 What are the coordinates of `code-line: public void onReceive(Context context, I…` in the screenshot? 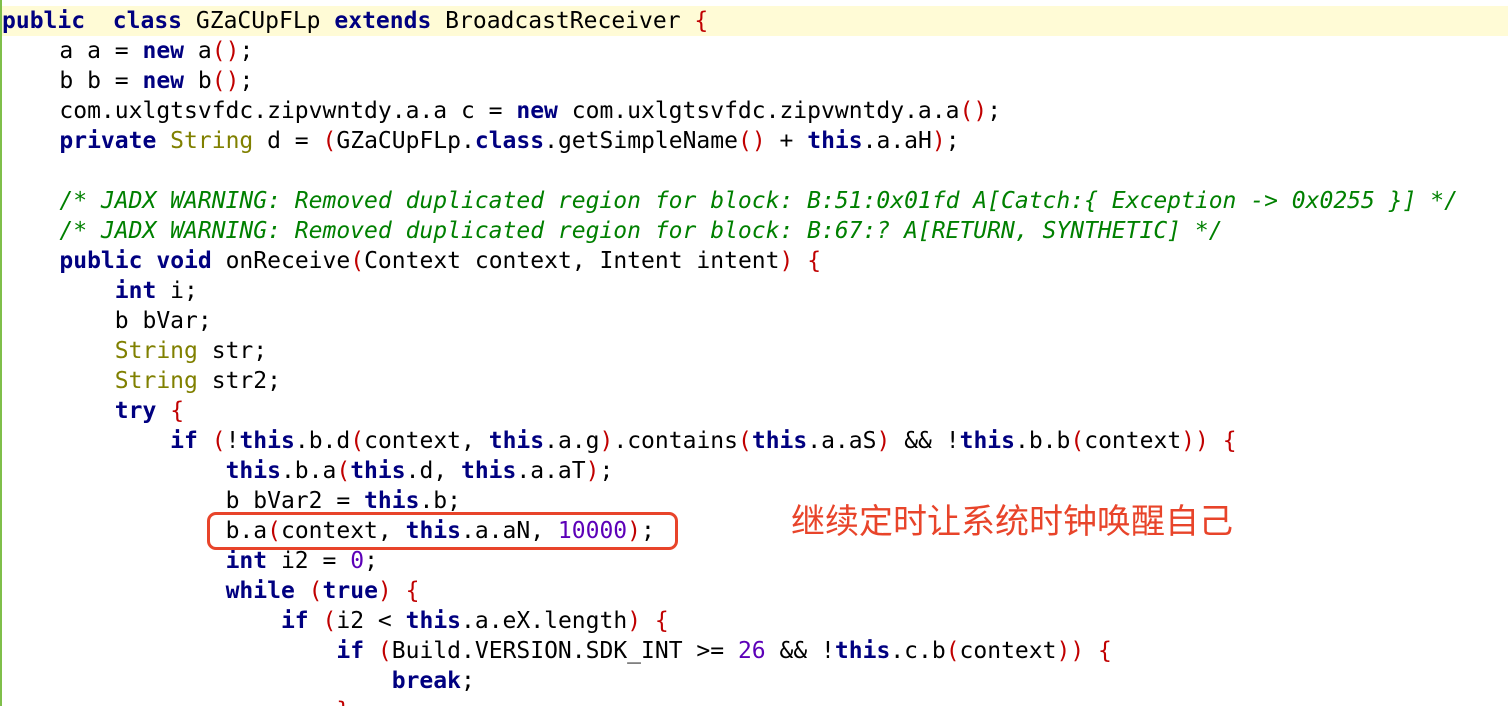 It's located at (412, 261).